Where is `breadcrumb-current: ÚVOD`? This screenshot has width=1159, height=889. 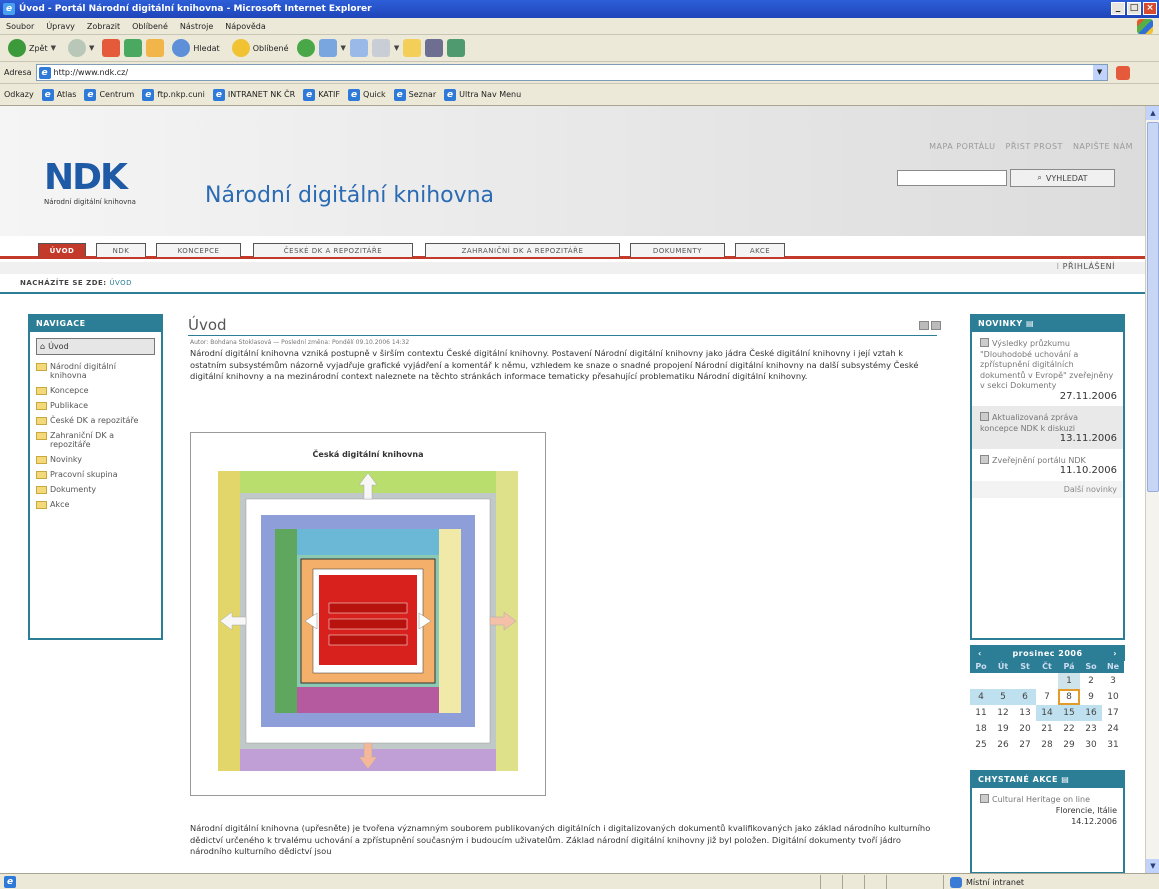 breadcrumb-current: ÚVOD is located at coordinates (120, 283).